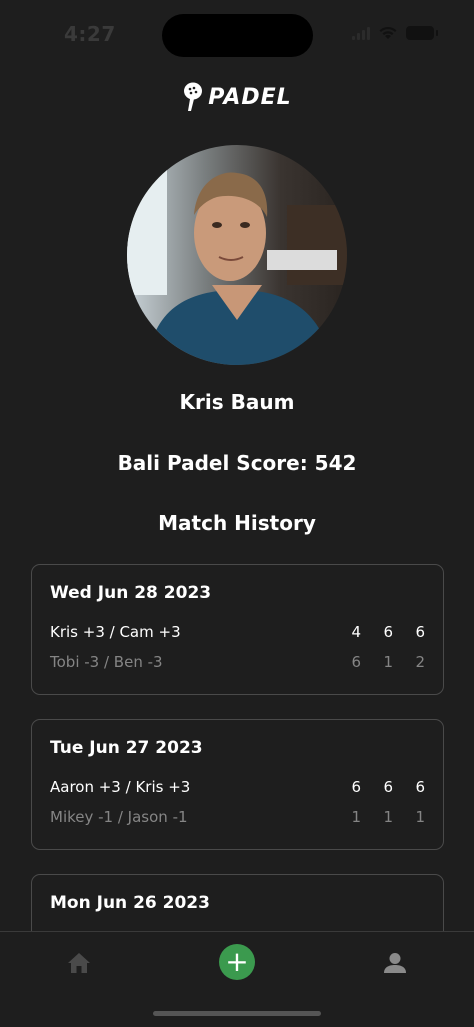 The width and height of the screenshot is (474, 1027). What do you see at coordinates (377, 662) in the screenshot?
I see `set-scores: 6 1 2` at bounding box center [377, 662].